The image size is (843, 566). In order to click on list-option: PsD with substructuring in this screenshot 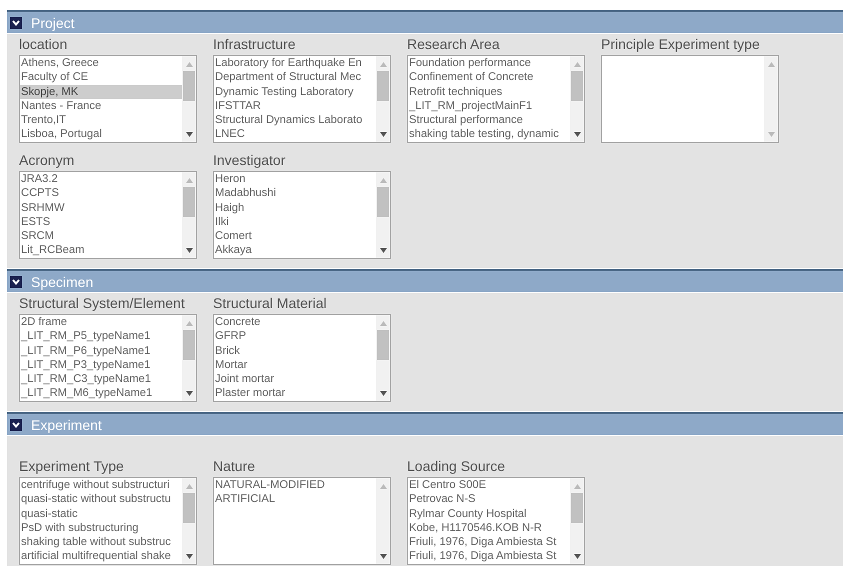, I will do `click(101, 528)`.